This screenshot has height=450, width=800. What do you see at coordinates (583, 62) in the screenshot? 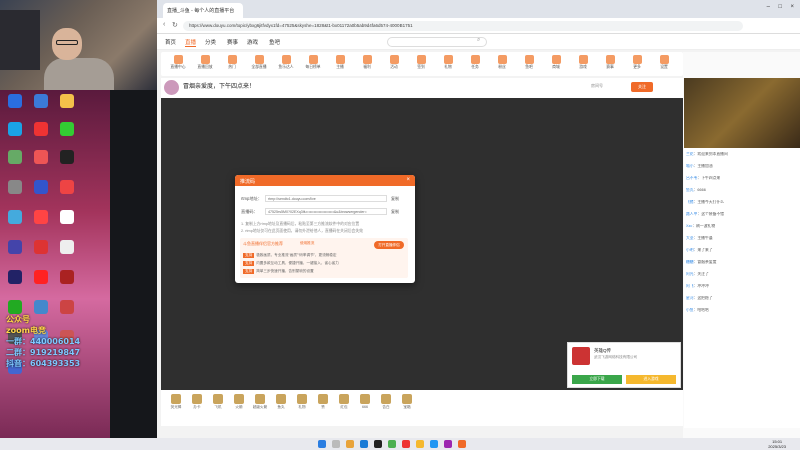
I see `category-item: 游戏` at bounding box center [583, 62].